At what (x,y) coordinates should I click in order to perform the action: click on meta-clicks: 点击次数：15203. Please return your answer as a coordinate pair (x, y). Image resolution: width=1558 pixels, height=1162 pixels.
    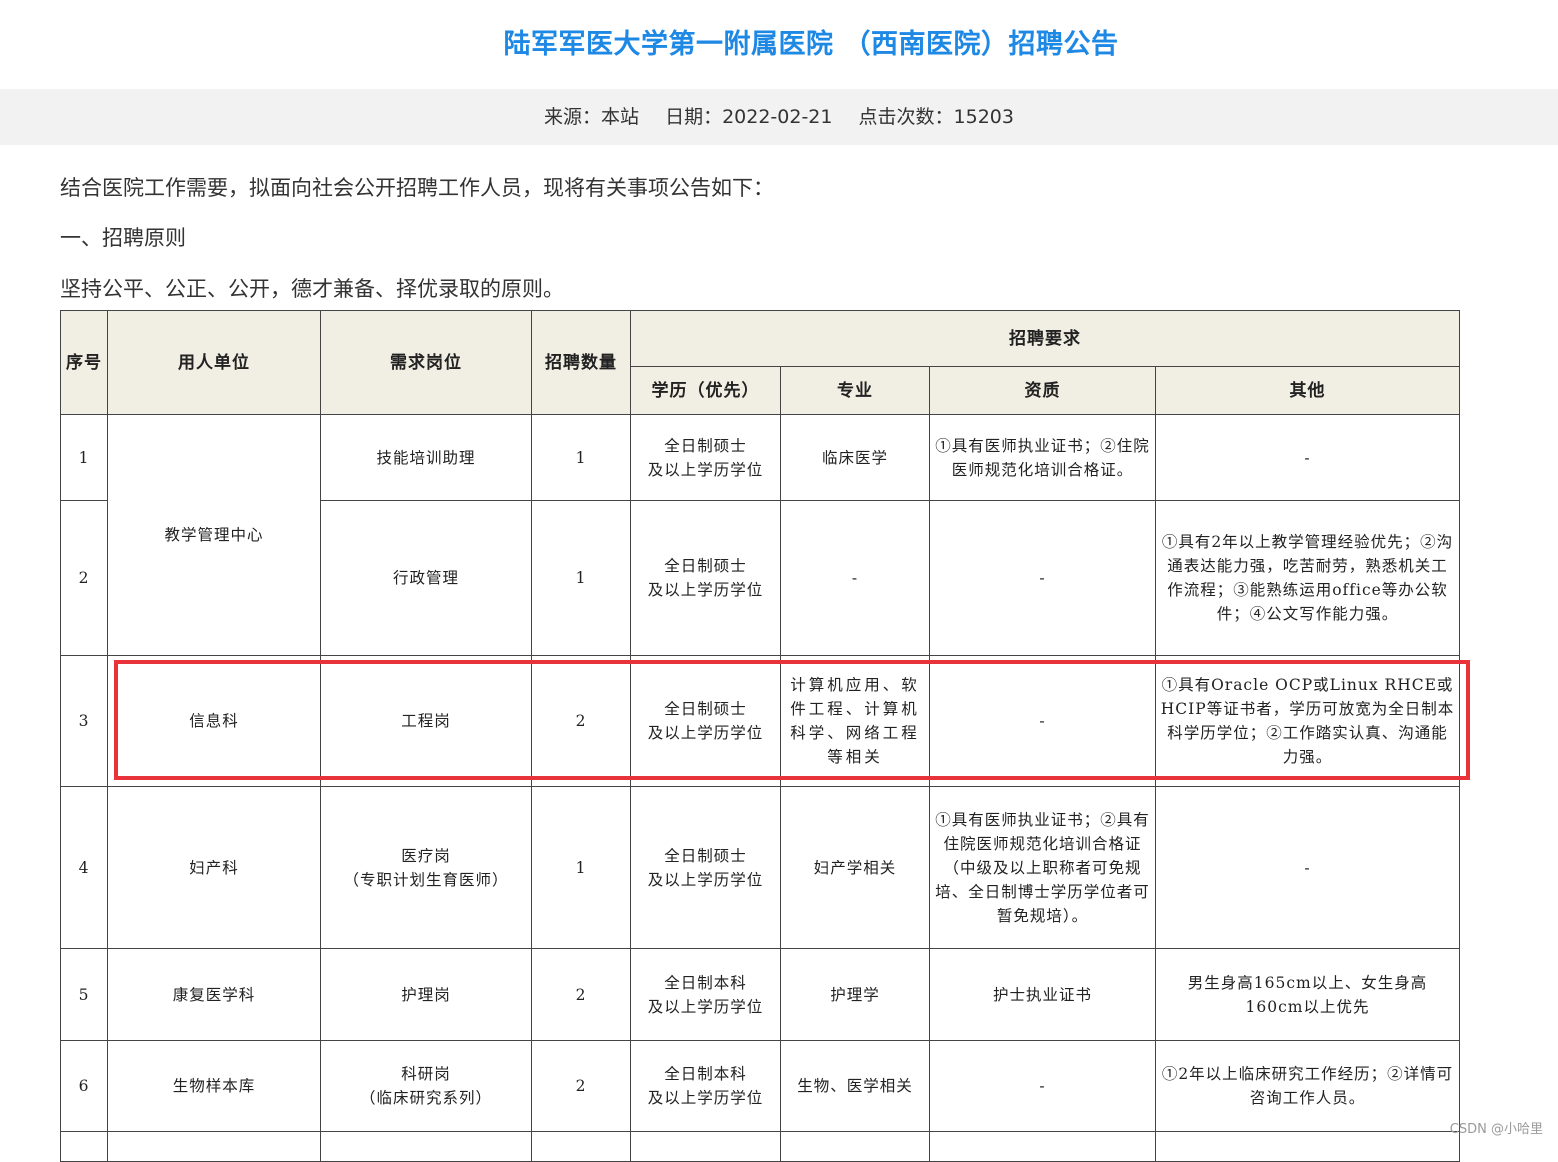
    Looking at the image, I should click on (936, 117).